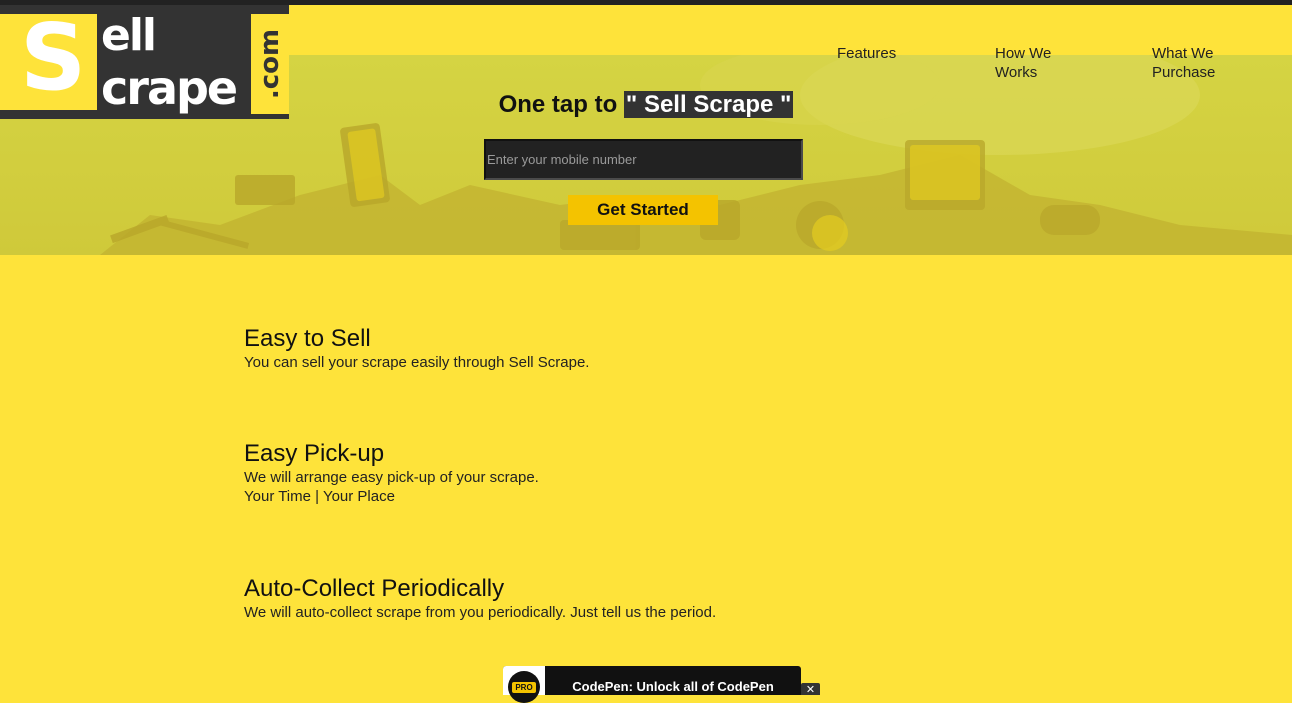  What do you see at coordinates (524, 687) in the screenshot?
I see `pro-label: PRO` at bounding box center [524, 687].